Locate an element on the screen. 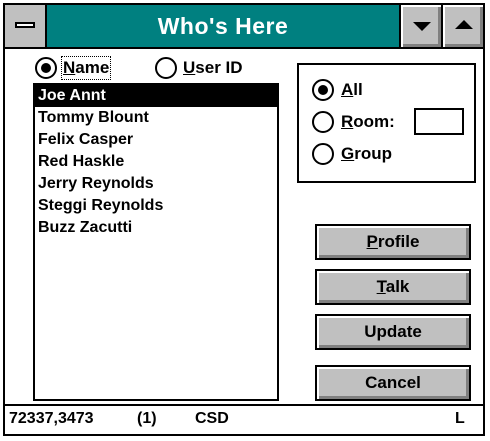 This screenshot has width=490, height=441. status-service: CSD is located at coordinates (212, 418).